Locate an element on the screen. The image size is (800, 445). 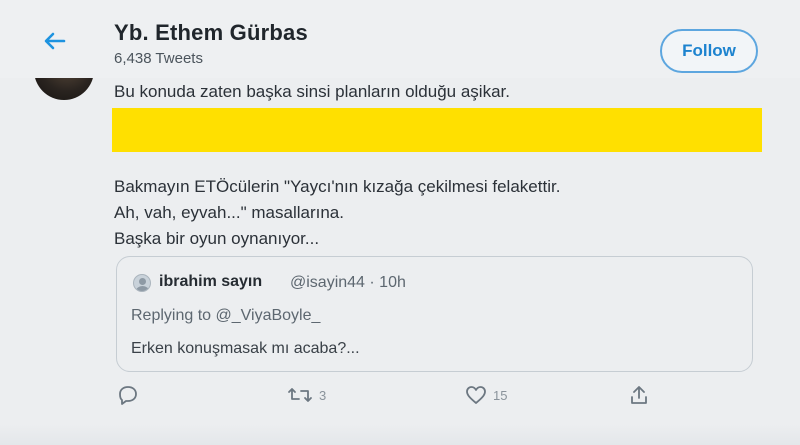
next-tweet-edge is located at coordinates (400, 434).